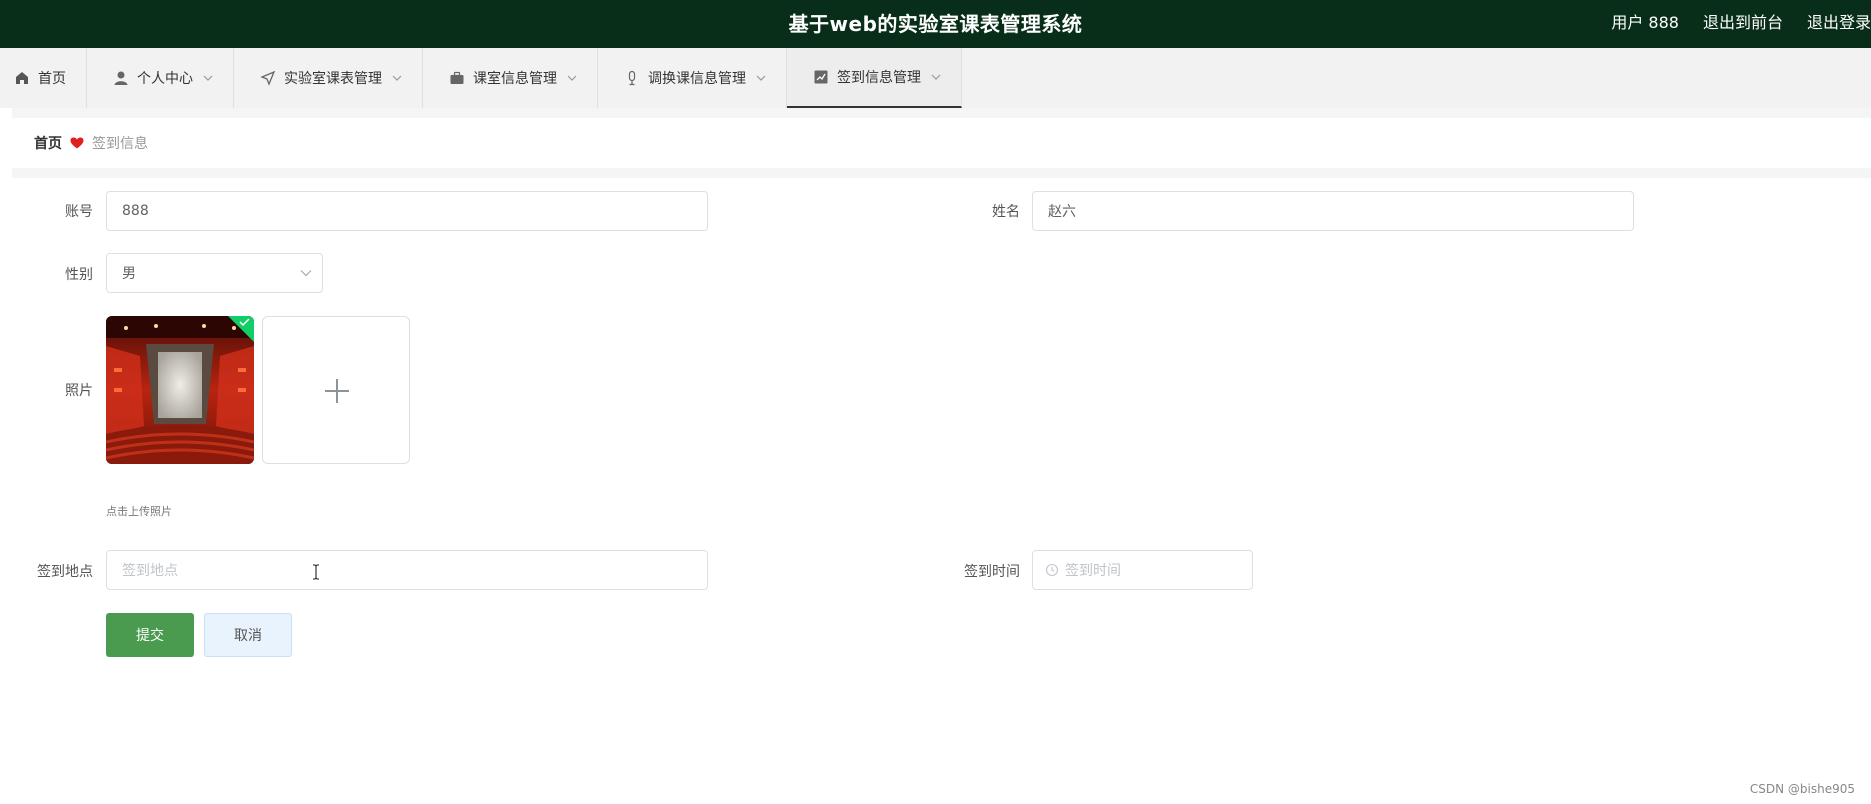 The image size is (1871, 804). I want to click on nav-item-label: 首页, so click(52, 79).